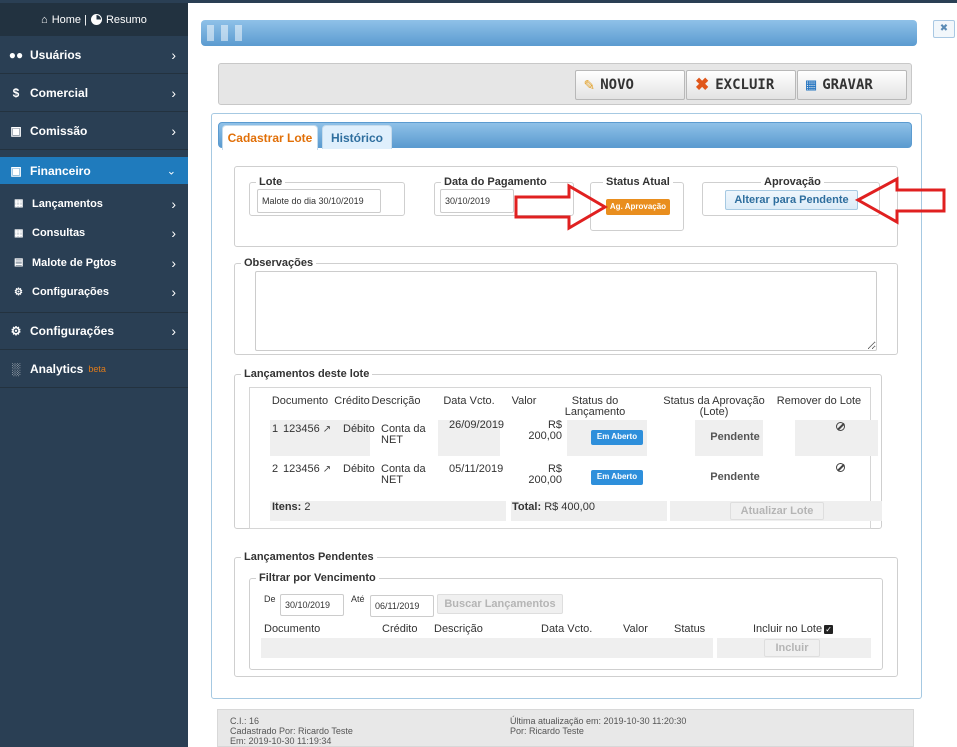 This screenshot has height=747, width=957. Describe the element at coordinates (702, 84) in the screenshot. I see `delete-x-icon: ✖` at that location.